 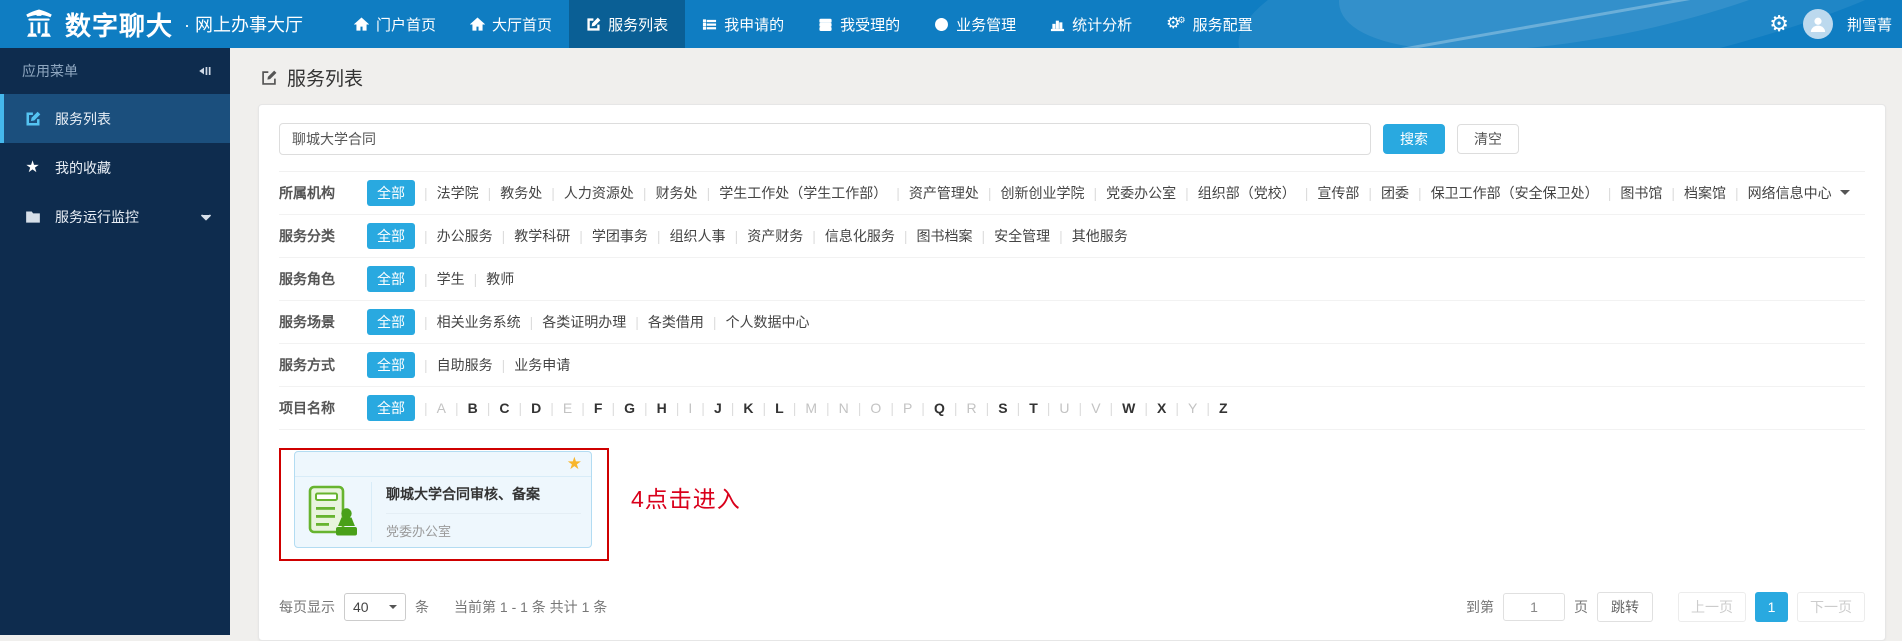 I want to click on sidebar-item-favorites: ★我的收藏, so click(x=115, y=167).